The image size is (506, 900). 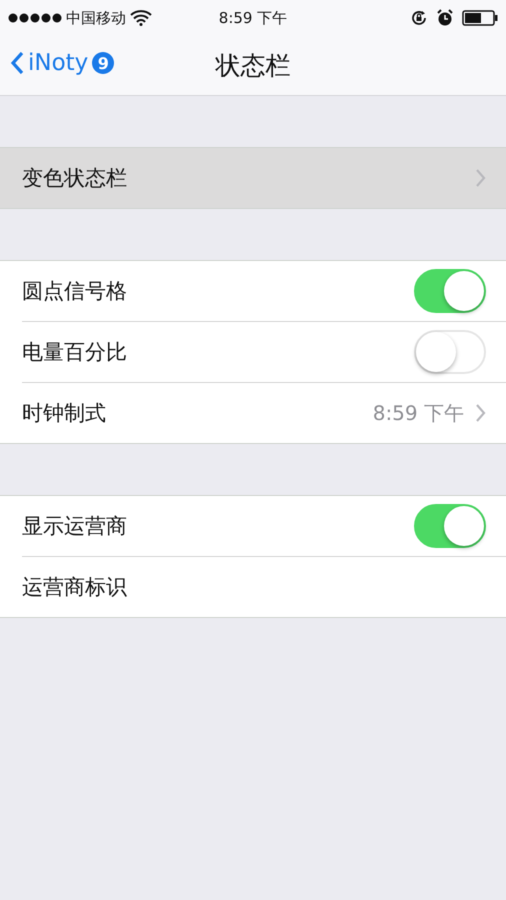 I want to click on status-time: 8:59 下午, so click(x=253, y=18).